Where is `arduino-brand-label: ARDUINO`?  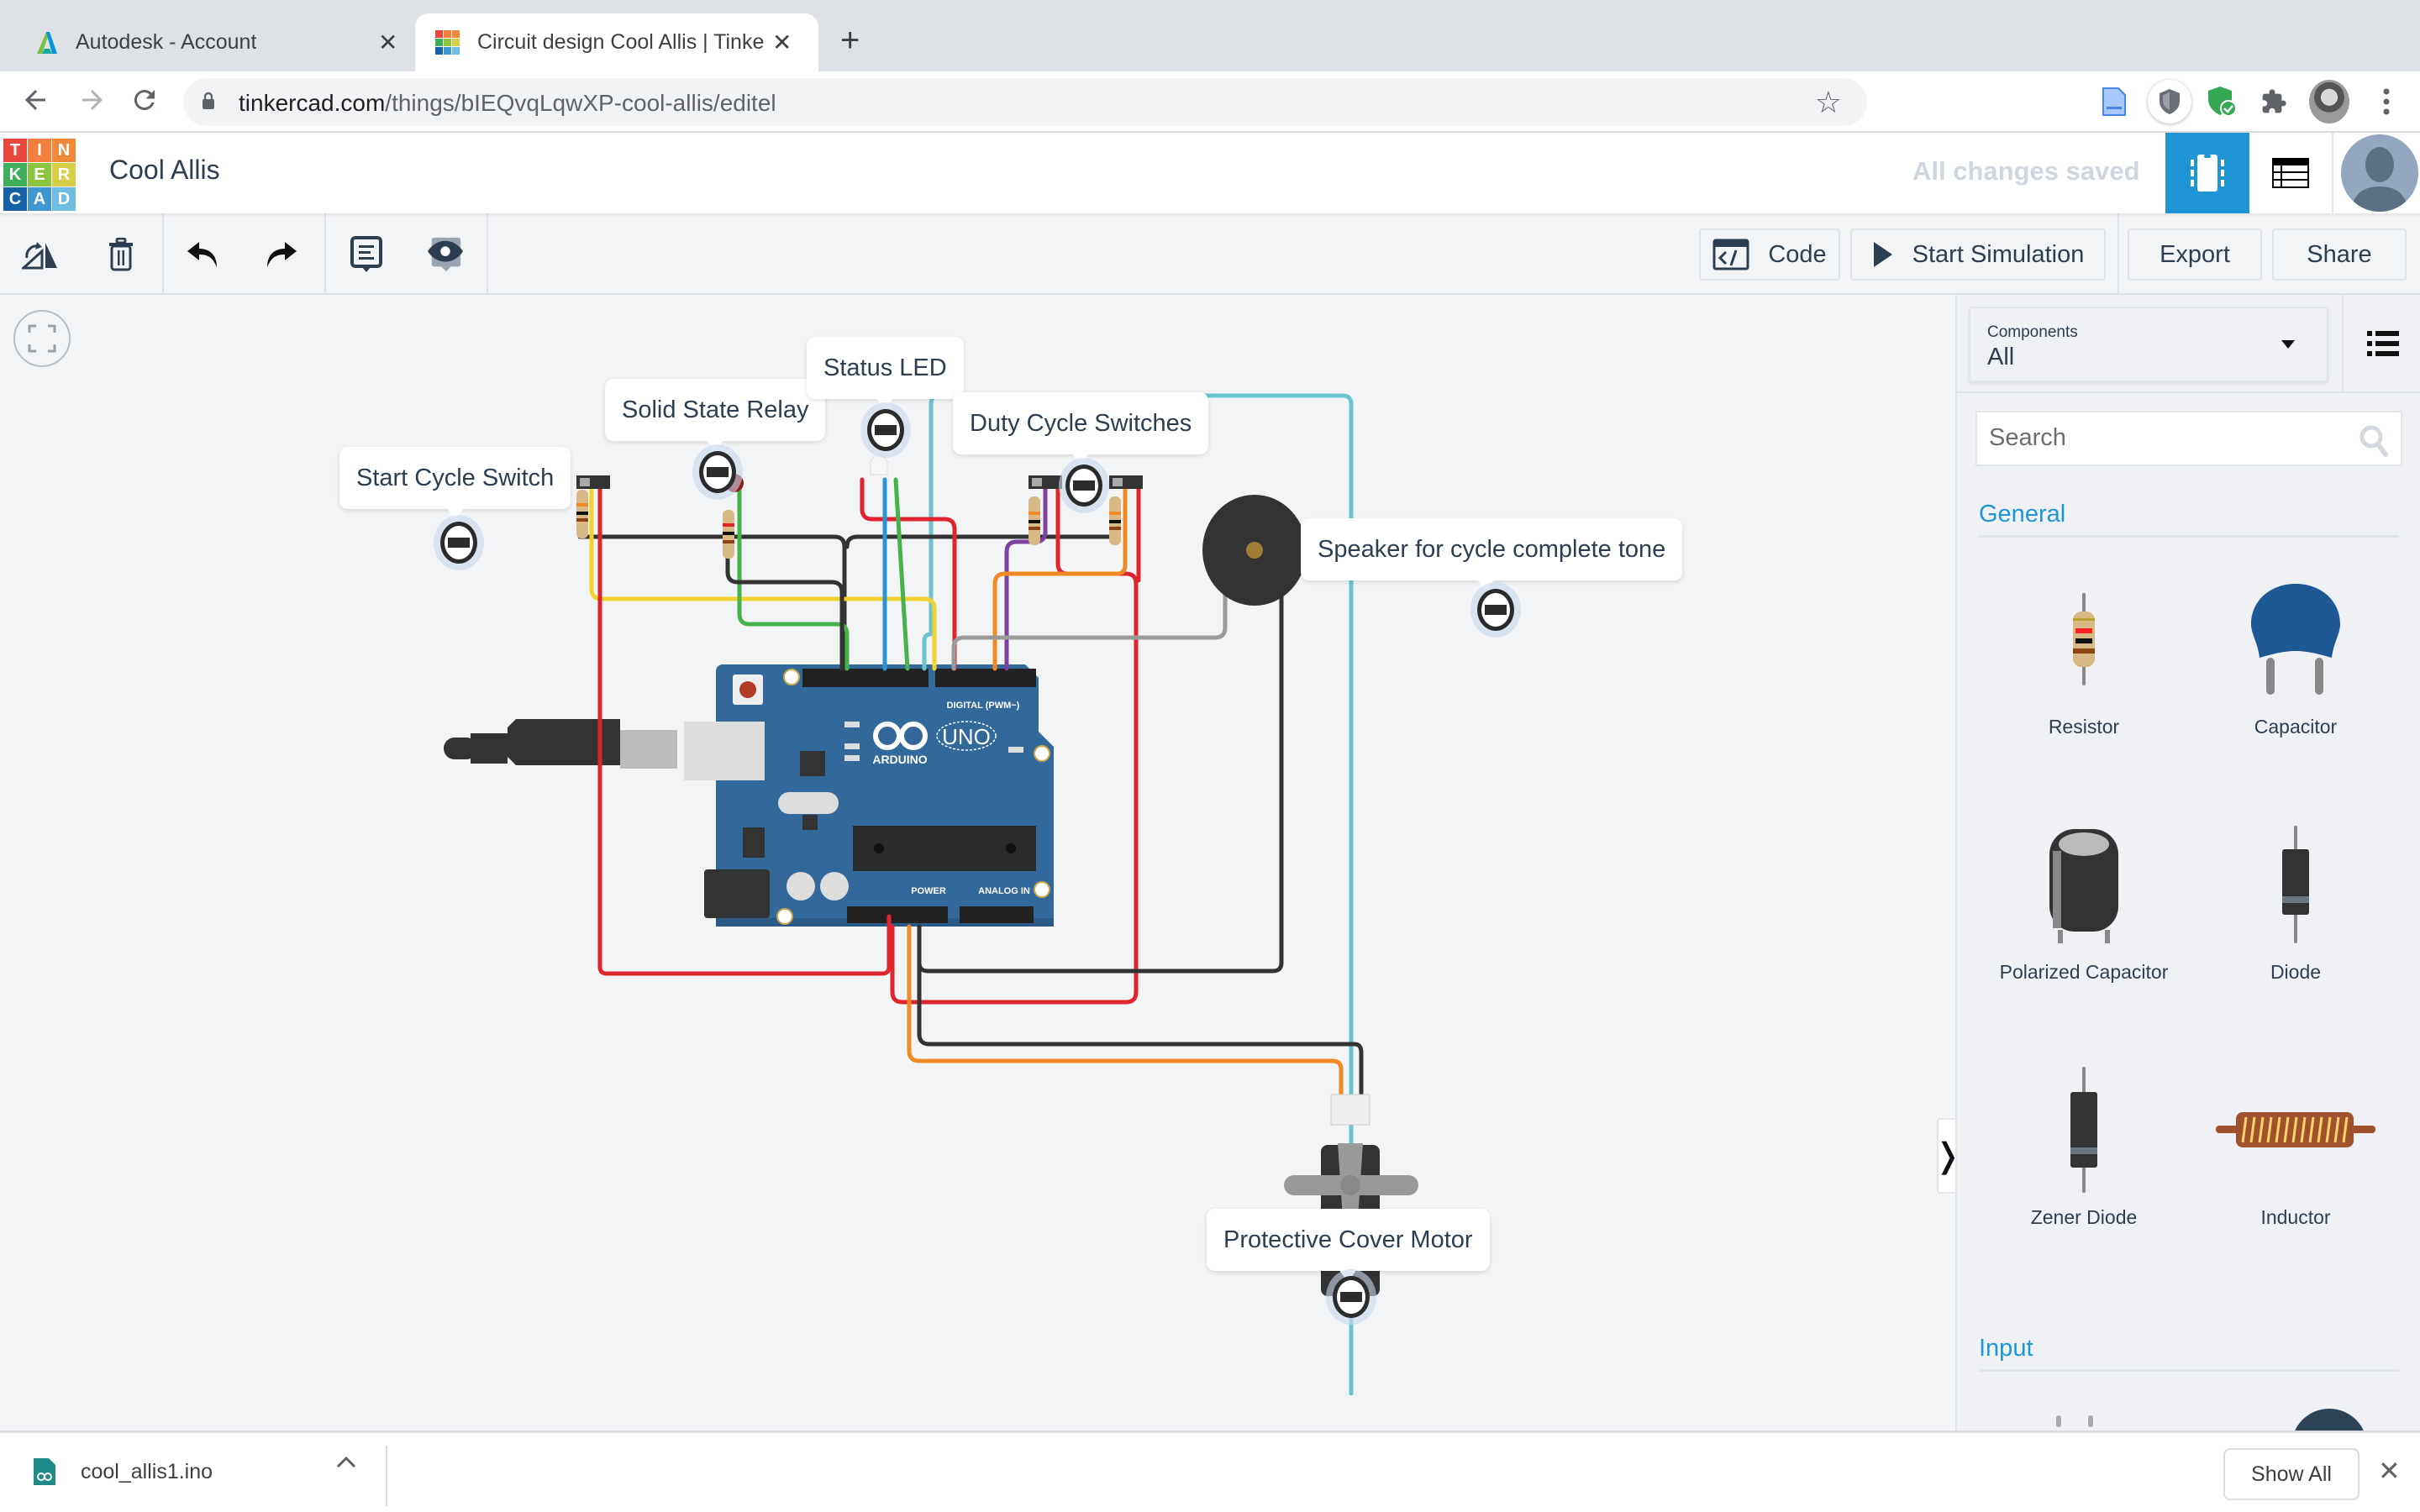
arduino-brand-label: ARDUINO is located at coordinates (900, 759).